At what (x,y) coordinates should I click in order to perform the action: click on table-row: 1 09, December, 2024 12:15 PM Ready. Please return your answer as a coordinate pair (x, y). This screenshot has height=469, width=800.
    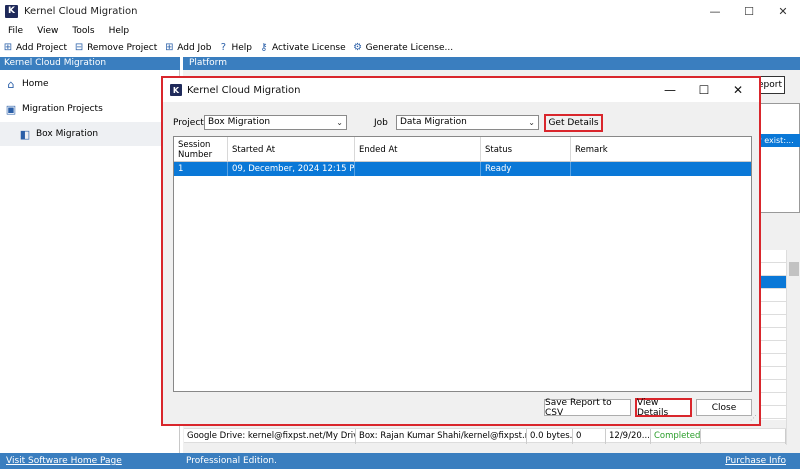
    Looking at the image, I should click on (462, 169).